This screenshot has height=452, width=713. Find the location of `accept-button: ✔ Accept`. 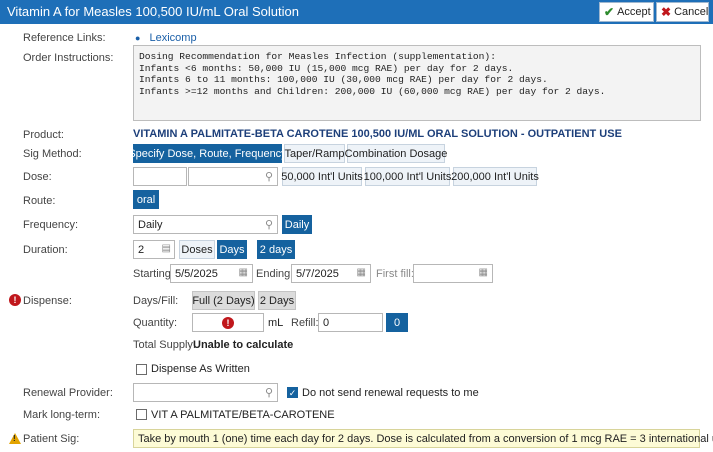

accept-button: ✔ Accept is located at coordinates (626, 12).